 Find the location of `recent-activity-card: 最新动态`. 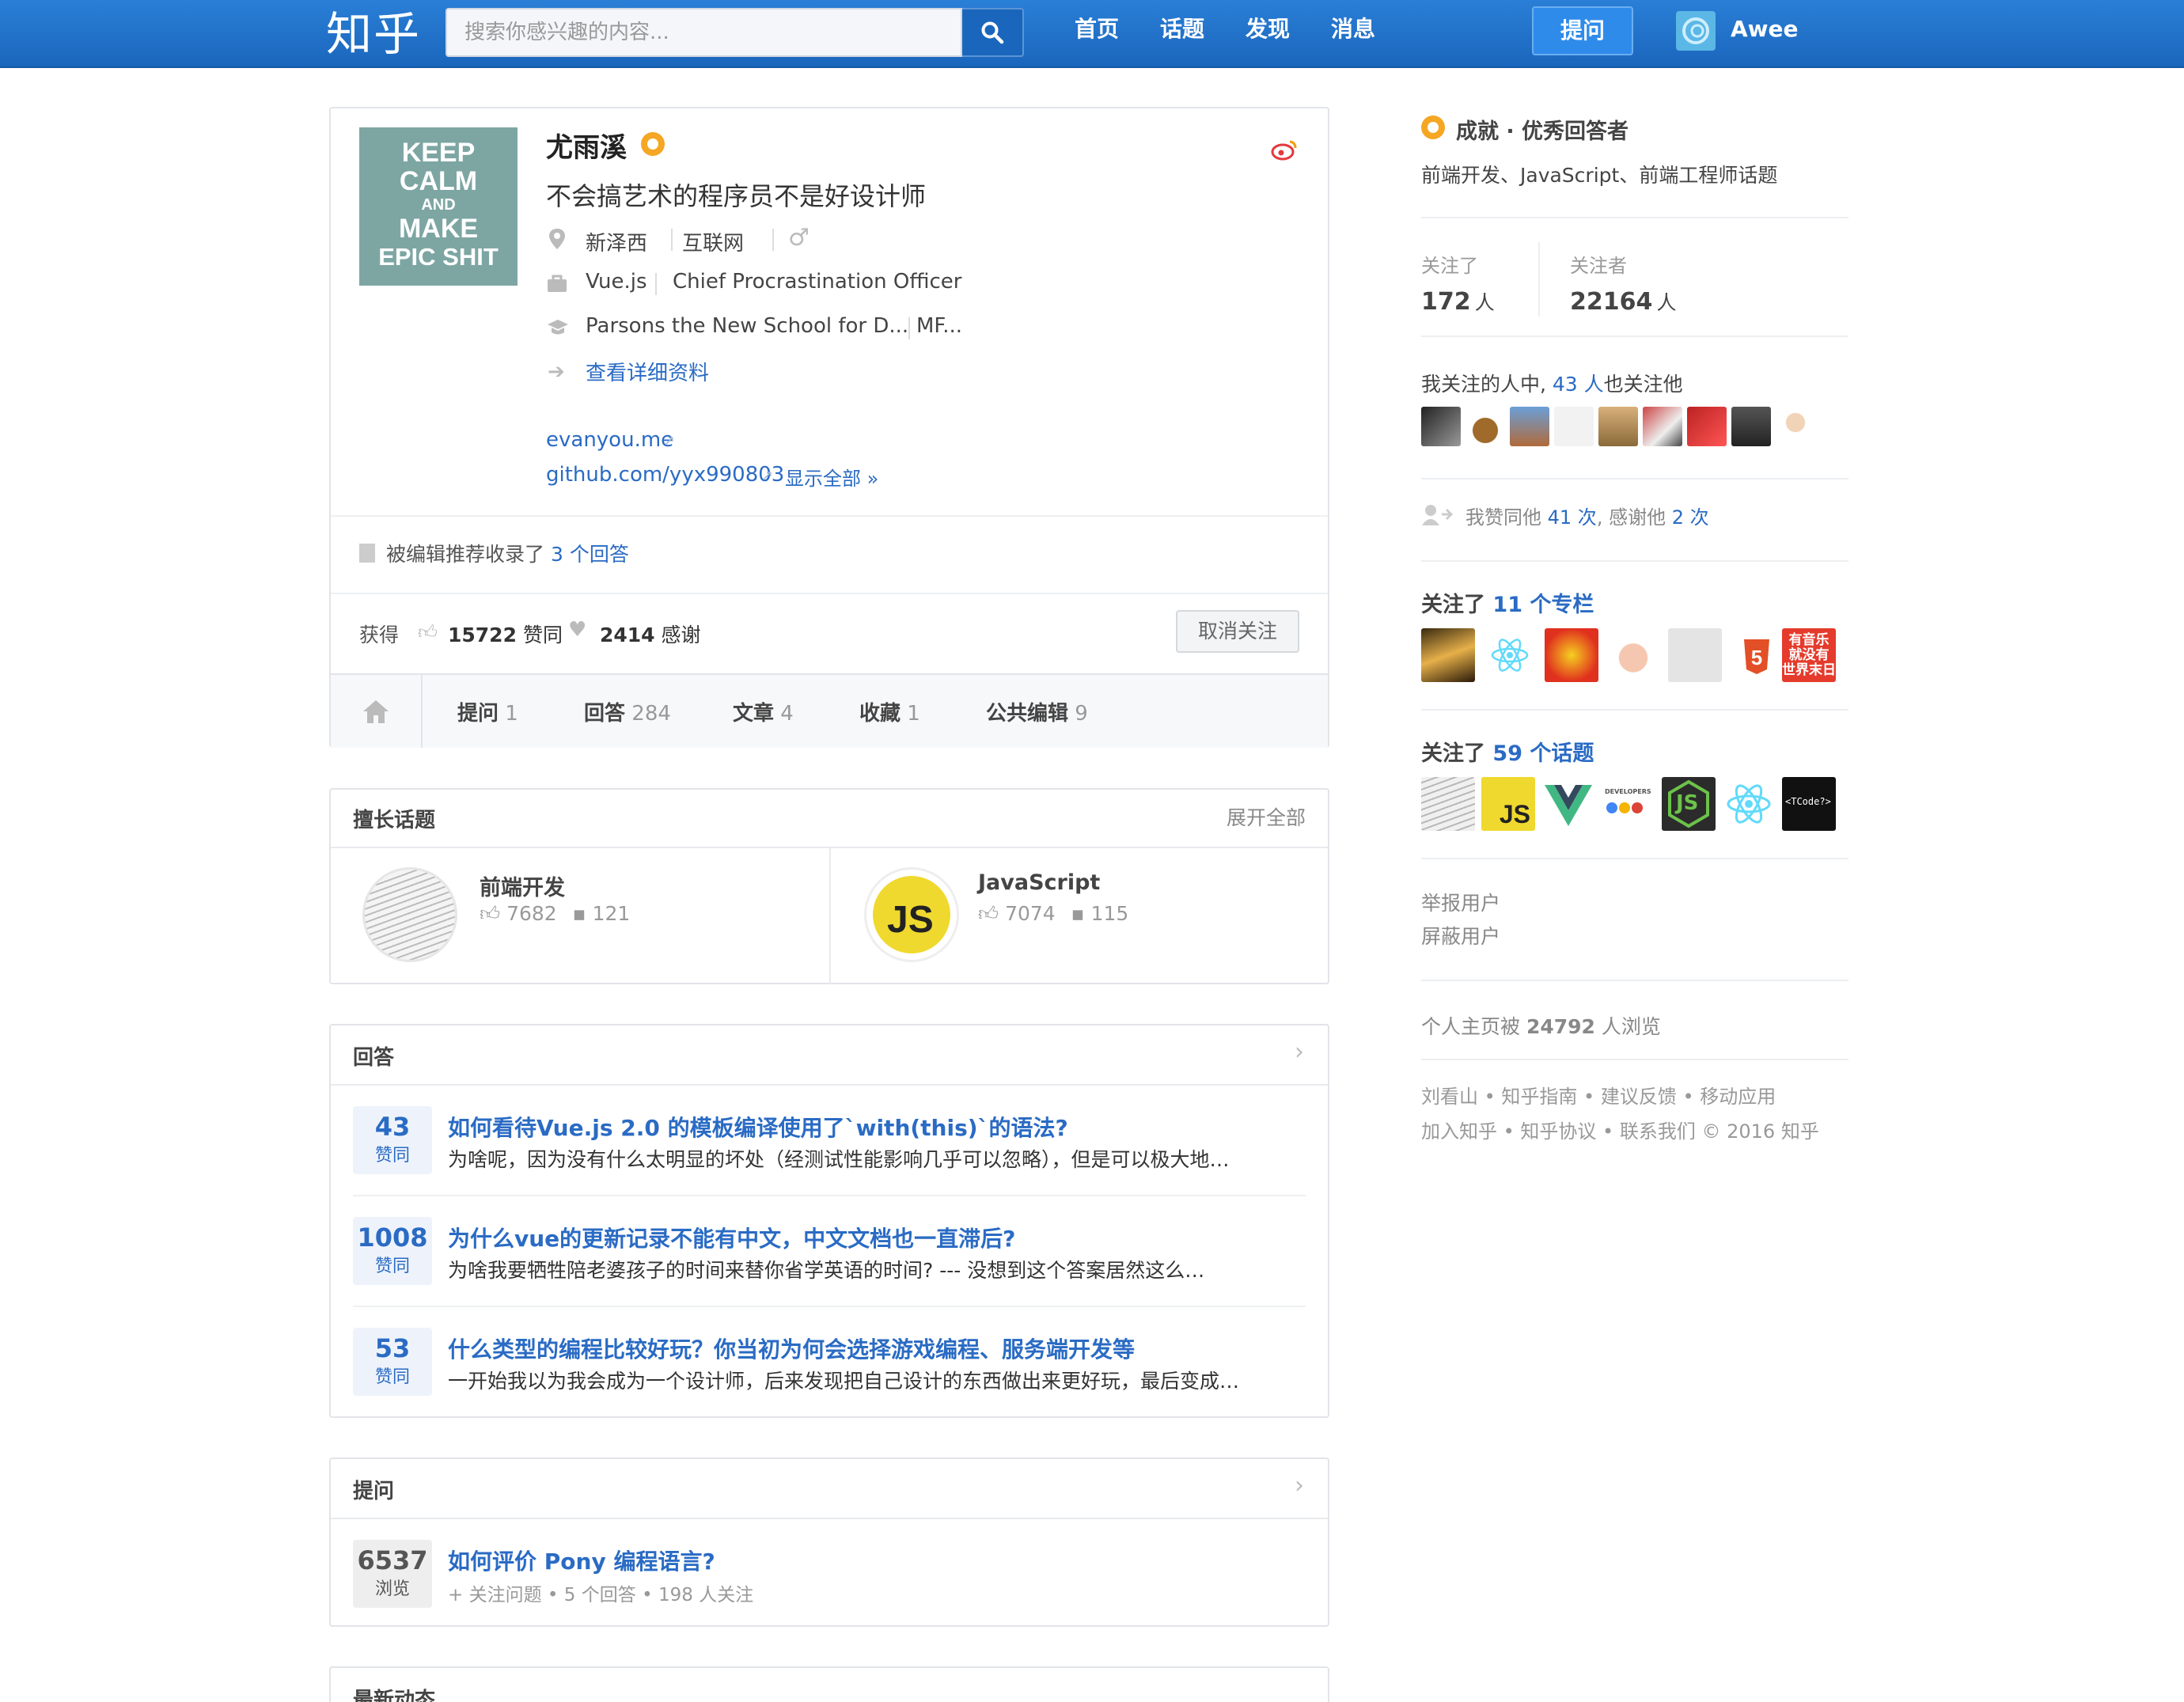

recent-activity-card: 最新动态 is located at coordinates (829, 1684).